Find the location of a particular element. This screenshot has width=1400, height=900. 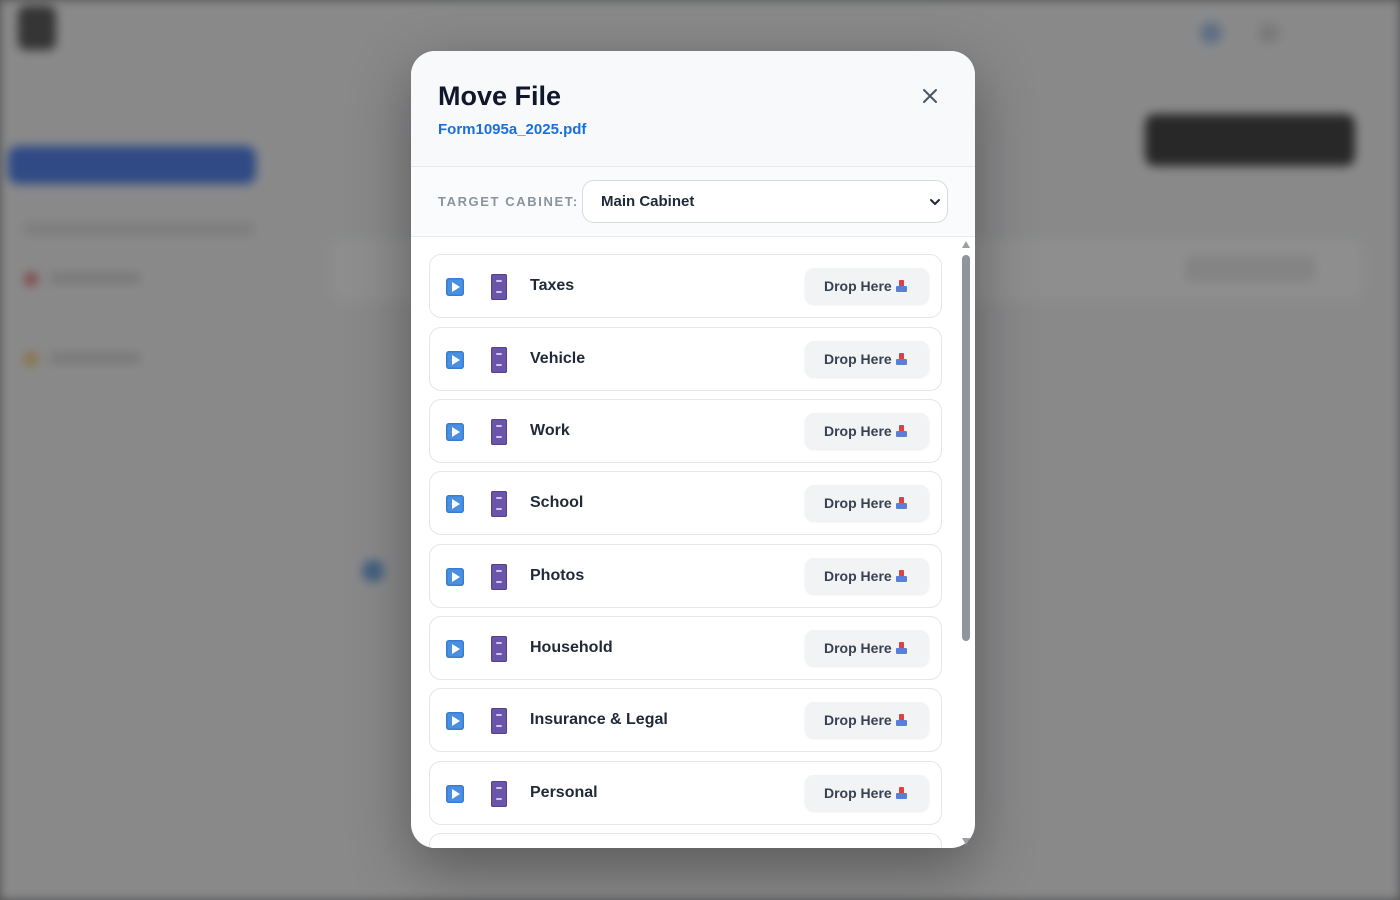

scroll-up-arrow is located at coordinates (966, 244).